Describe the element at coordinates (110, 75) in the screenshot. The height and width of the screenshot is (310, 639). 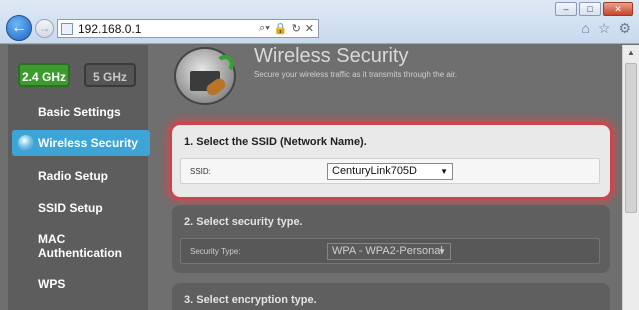
I see `band-5ghz-button: 5 GHz` at that location.